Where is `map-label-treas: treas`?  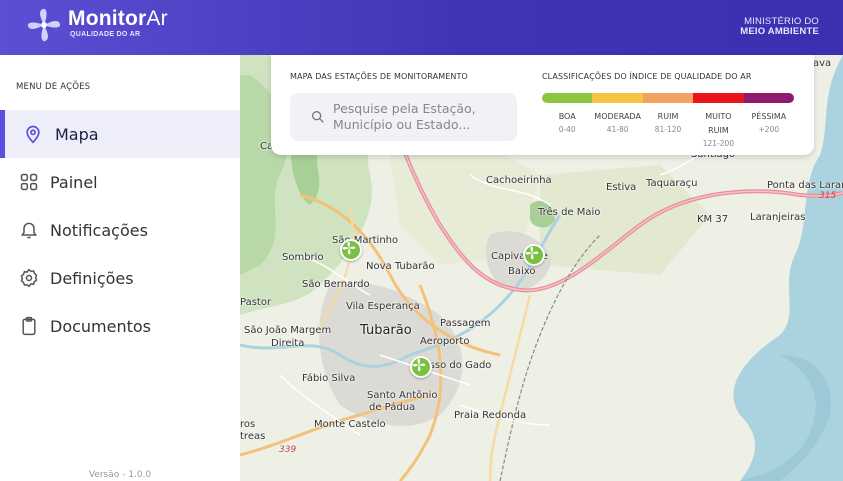 map-label-treas: treas is located at coordinates (253, 436).